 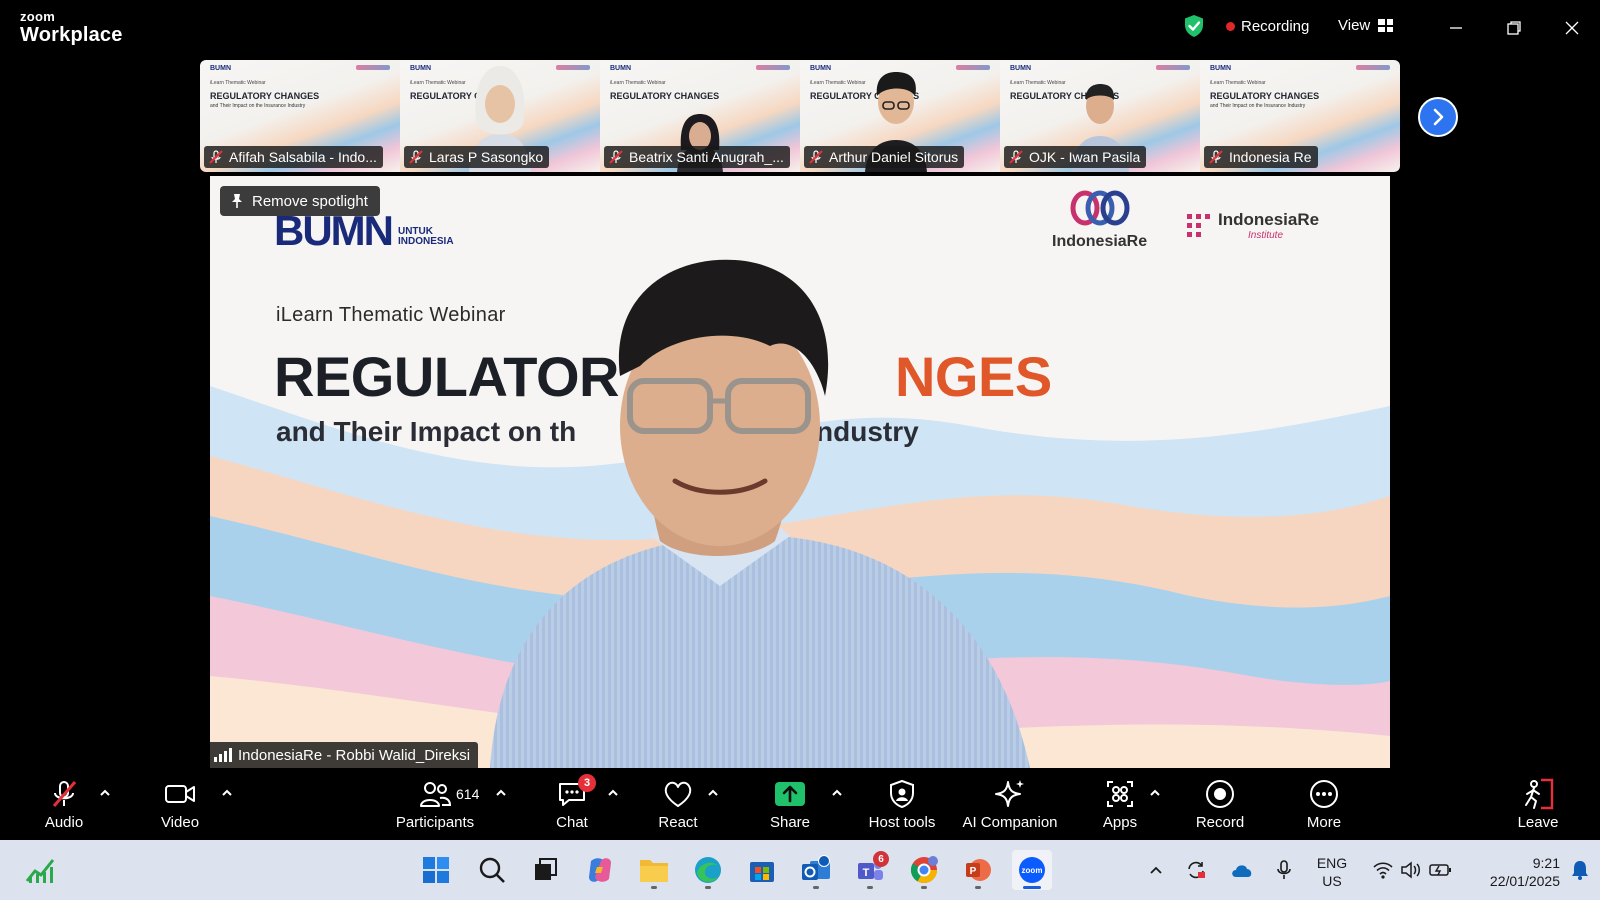 What do you see at coordinates (572, 802) in the screenshot?
I see `chat-button: 3 Chat` at bounding box center [572, 802].